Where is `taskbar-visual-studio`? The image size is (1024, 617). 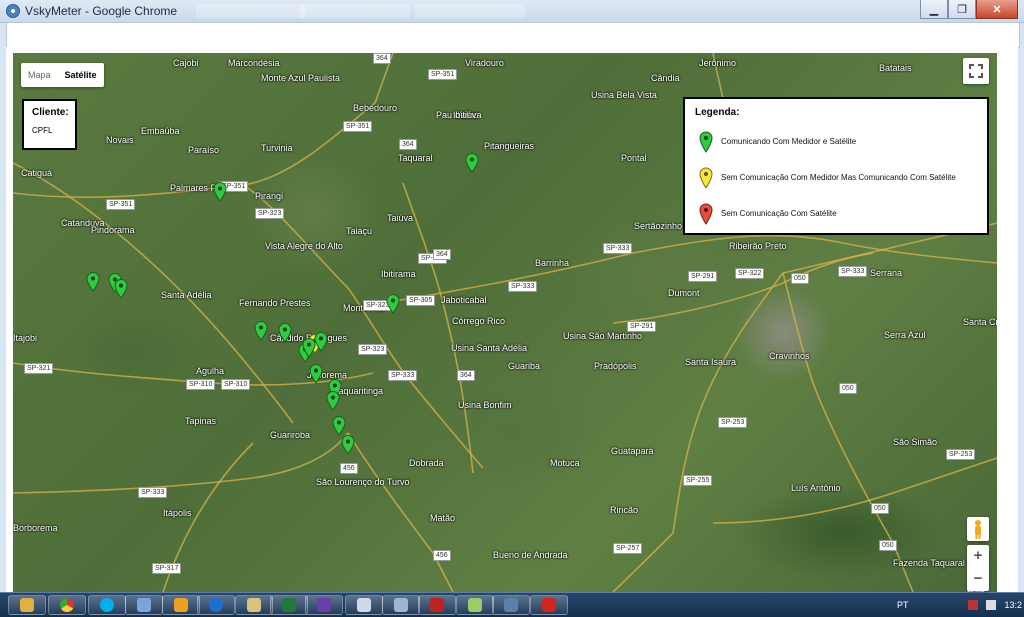
taskbar-visual-studio is located at coordinates (324, 605).